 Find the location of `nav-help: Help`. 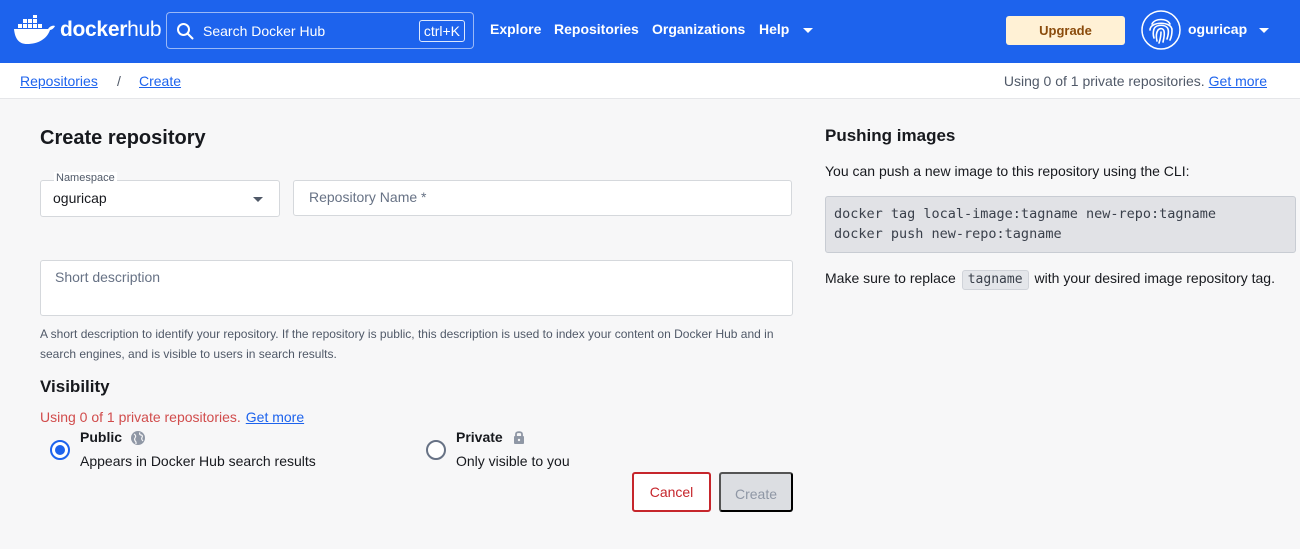

nav-help: Help is located at coordinates (774, 31).